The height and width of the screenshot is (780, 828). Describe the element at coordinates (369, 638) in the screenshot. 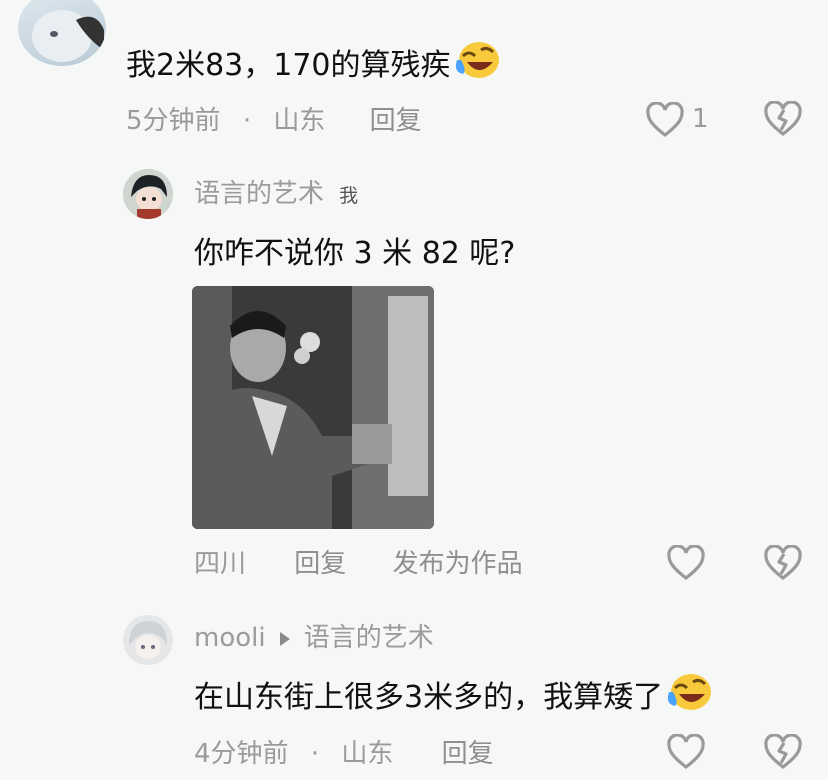

I see `reply2-reply-to: 语言的艺术` at that location.